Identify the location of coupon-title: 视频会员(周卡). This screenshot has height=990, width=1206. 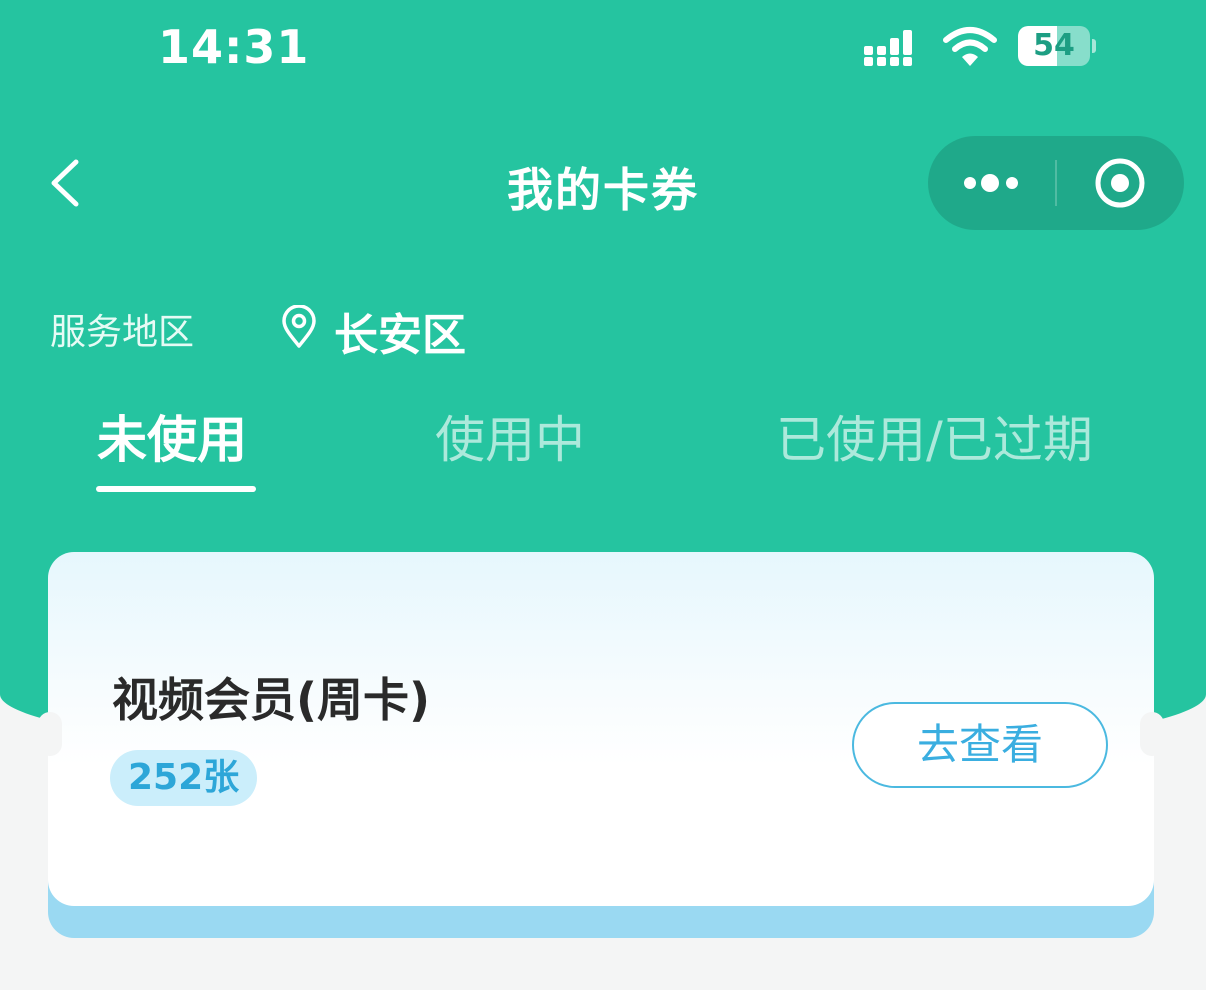
(271, 700).